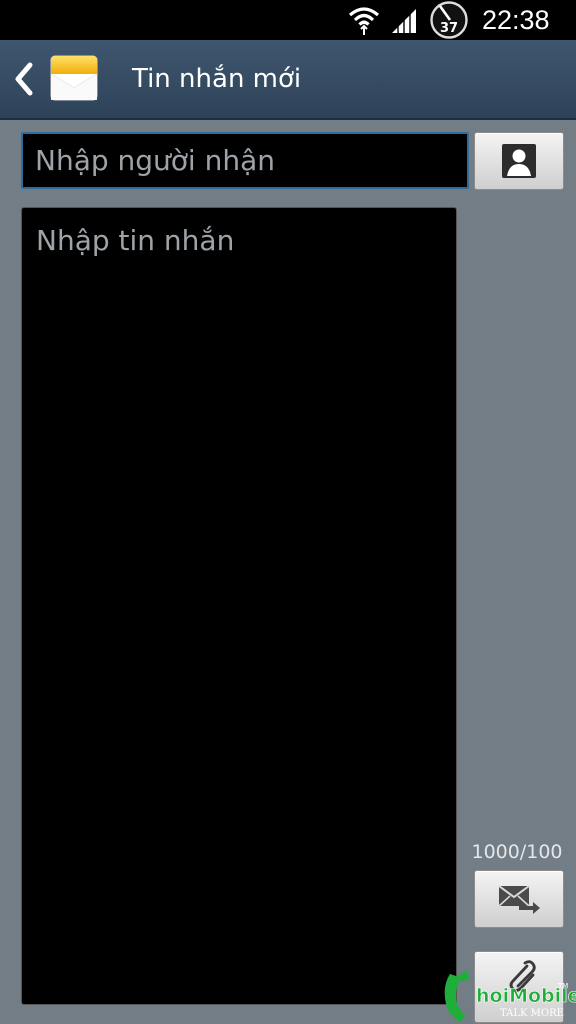 The height and width of the screenshot is (1024, 576). I want to click on envelope-icon, so click(74, 78).